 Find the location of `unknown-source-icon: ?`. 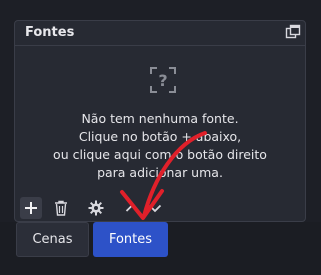

unknown-source-icon: ? is located at coordinates (163, 80).